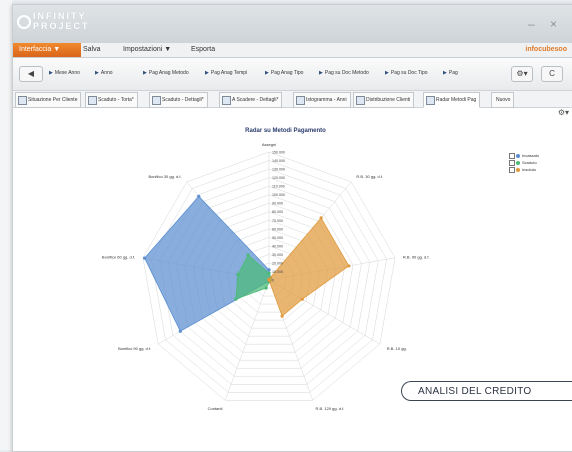  What do you see at coordinates (278, 187) in the screenshot?
I see `tick-label: 110.000` at bounding box center [278, 187].